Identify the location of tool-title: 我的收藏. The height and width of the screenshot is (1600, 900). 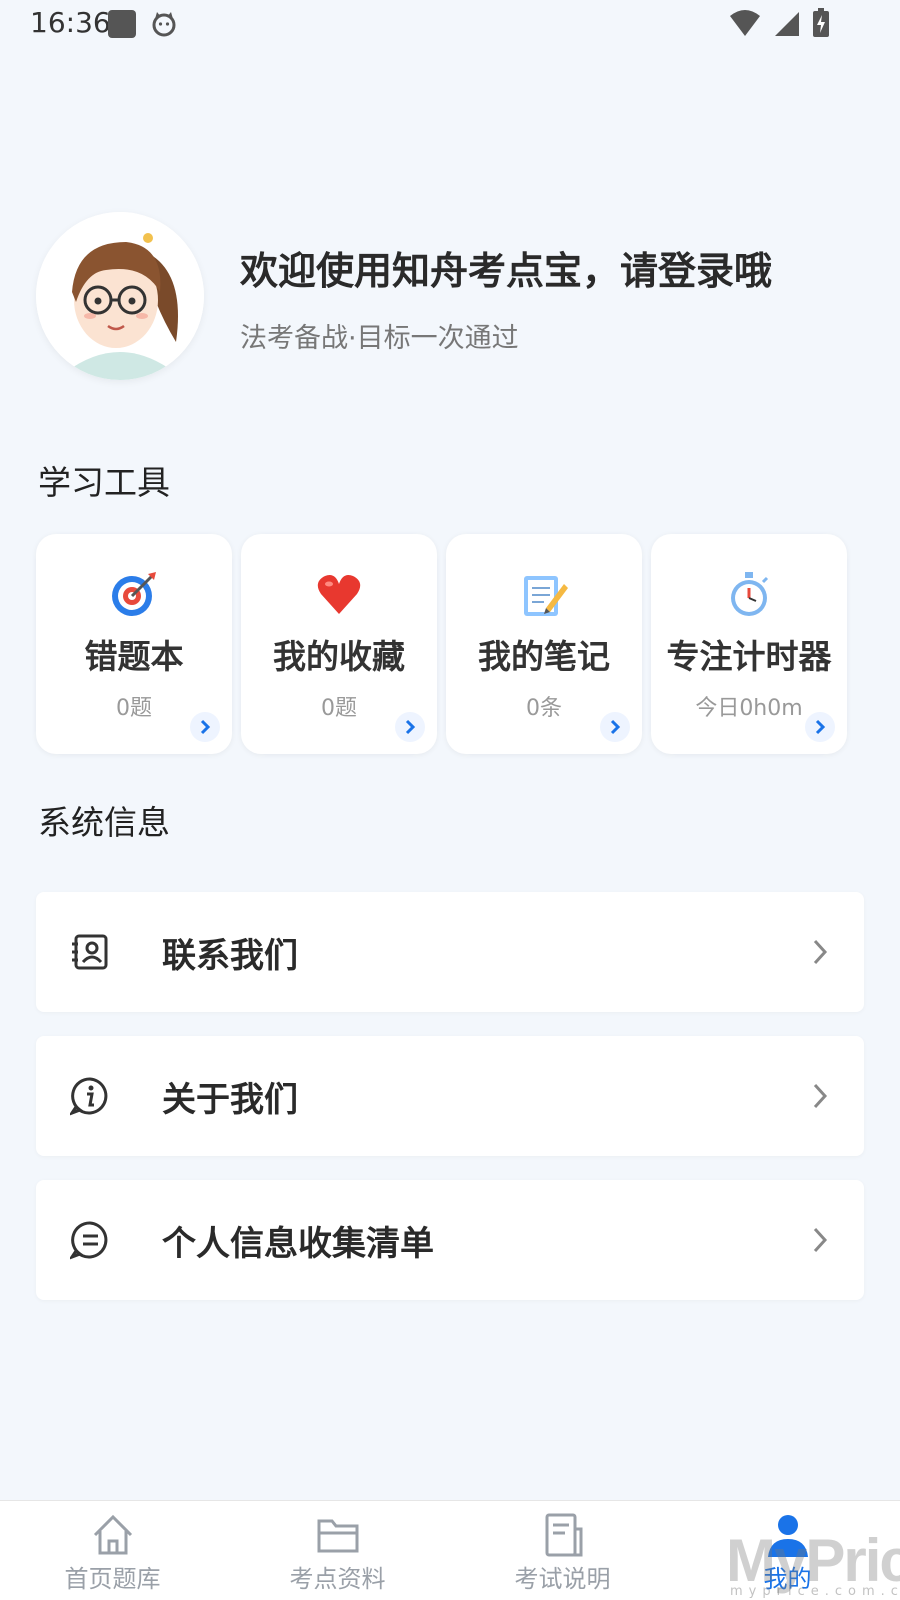
(339, 656).